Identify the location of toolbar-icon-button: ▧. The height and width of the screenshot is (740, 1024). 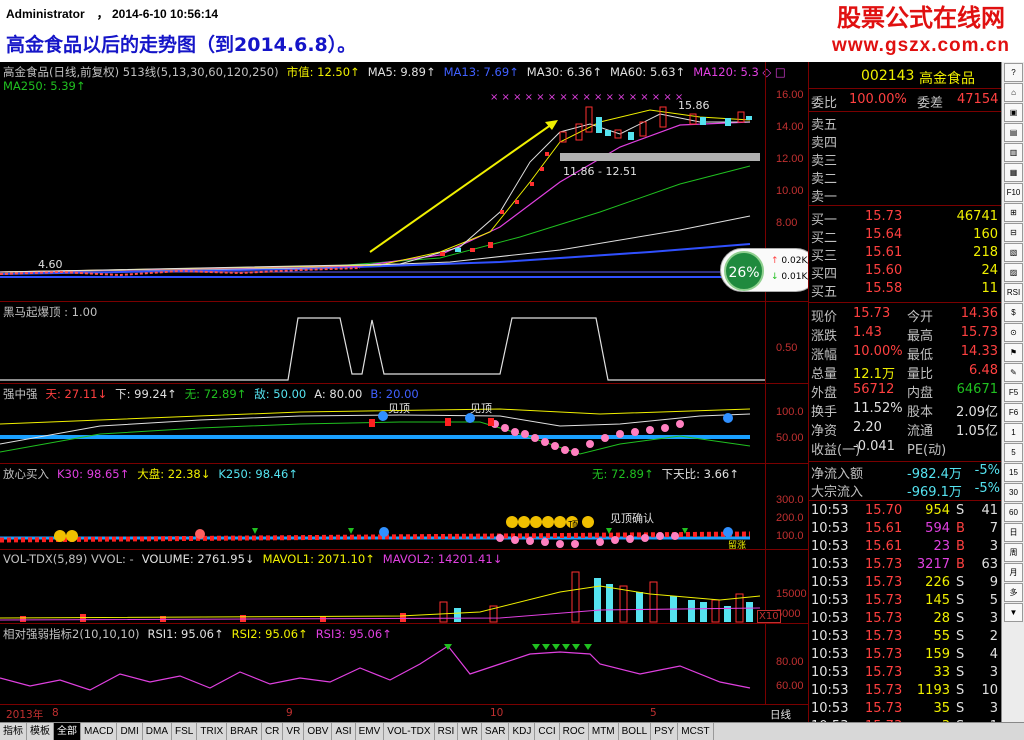
(1013, 252).